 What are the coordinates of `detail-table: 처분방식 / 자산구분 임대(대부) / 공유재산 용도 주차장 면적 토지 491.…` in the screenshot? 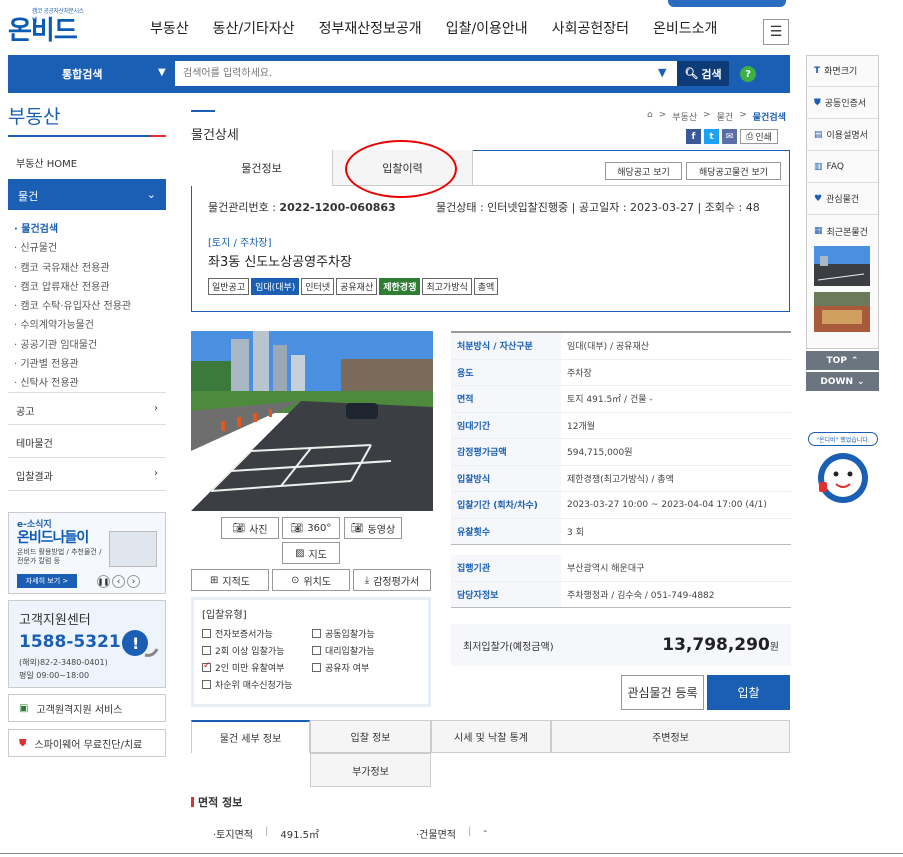 It's located at (621, 469).